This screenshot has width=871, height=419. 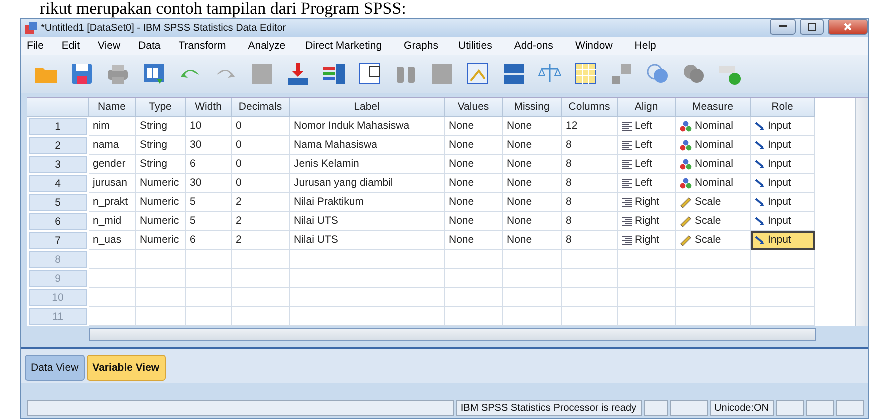 I want to click on column-header: Values, so click(x=474, y=107).